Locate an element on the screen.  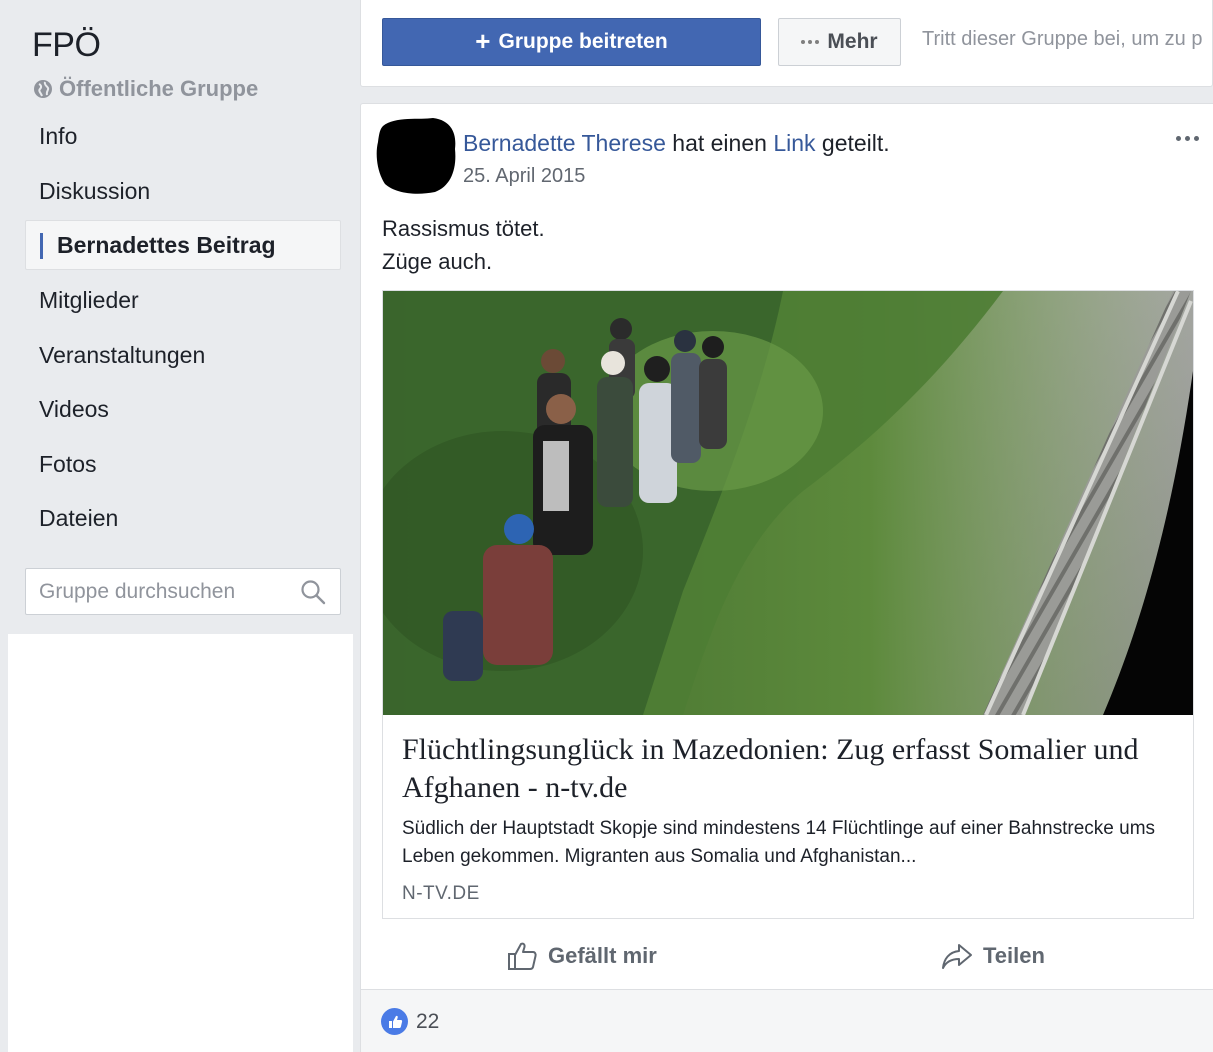
nav-item-videos: Videos is located at coordinates (183, 409).